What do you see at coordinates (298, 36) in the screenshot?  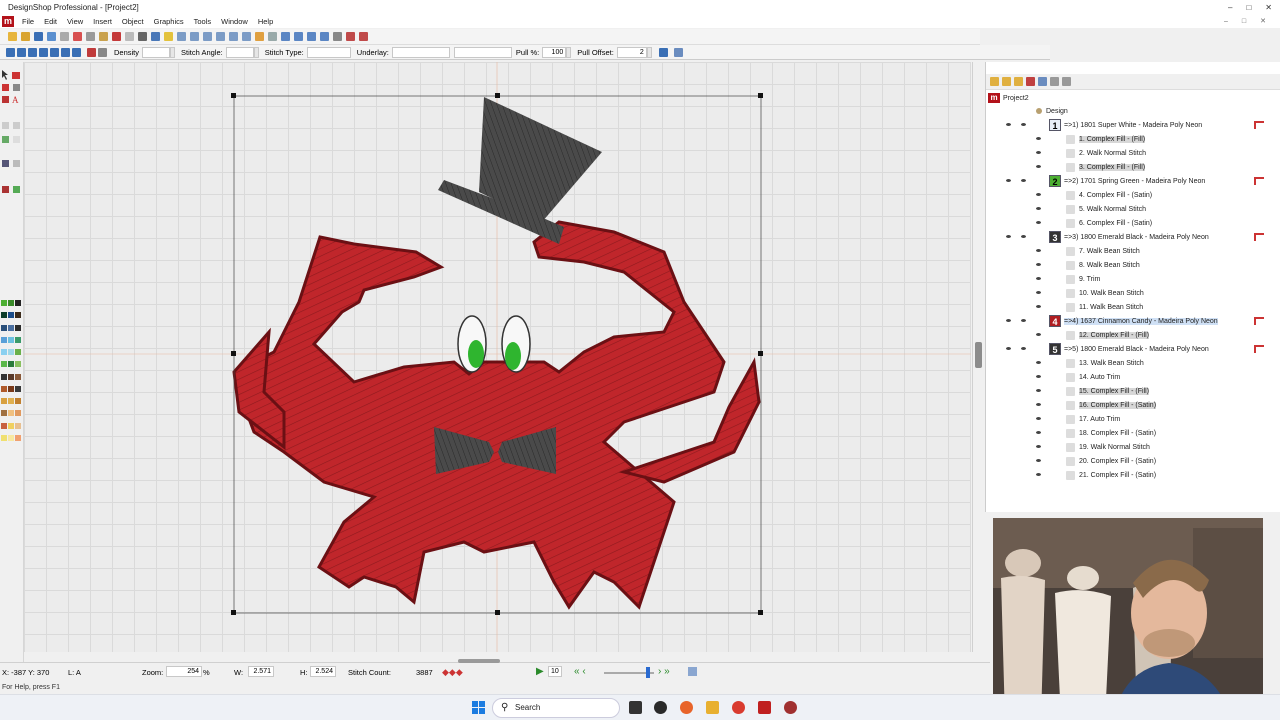 I see `align-icon` at bounding box center [298, 36].